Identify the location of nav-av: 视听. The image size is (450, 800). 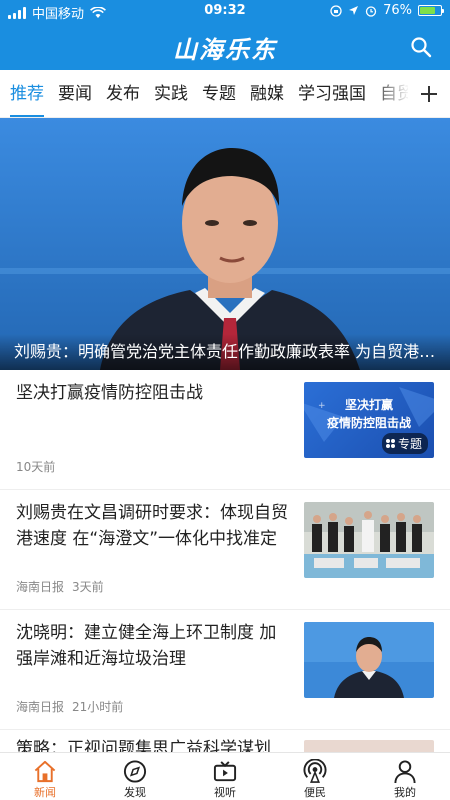
(225, 776).